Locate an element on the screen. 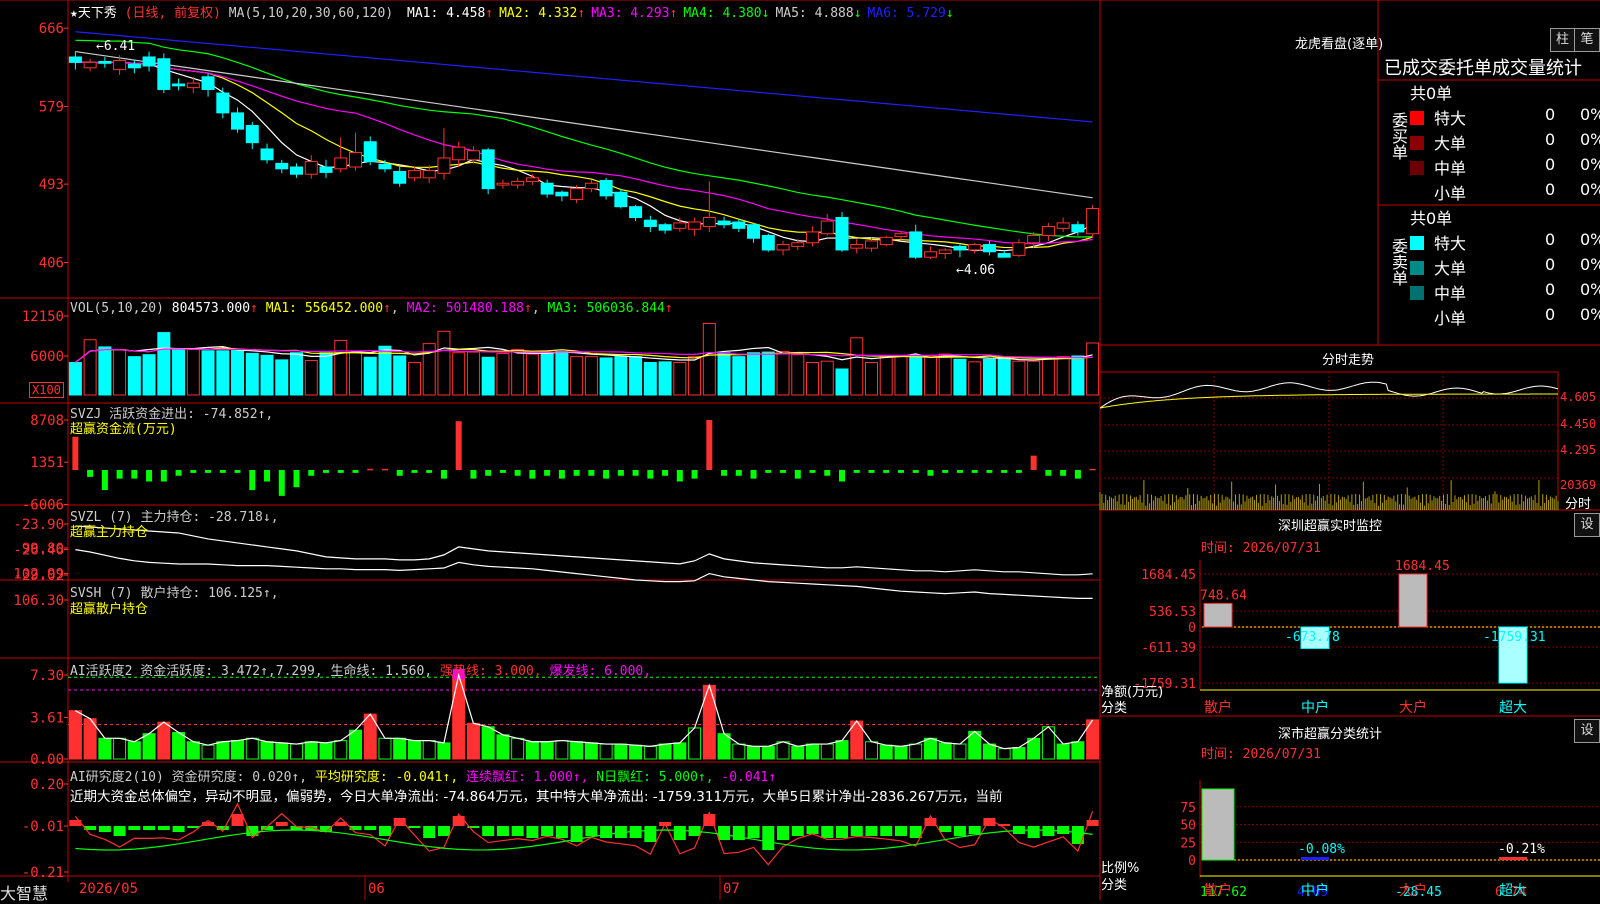 Image resolution: width=1600 pixels, height=904 pixels. monitor-settings-button: 设 is located at coordinates (1587, 525).